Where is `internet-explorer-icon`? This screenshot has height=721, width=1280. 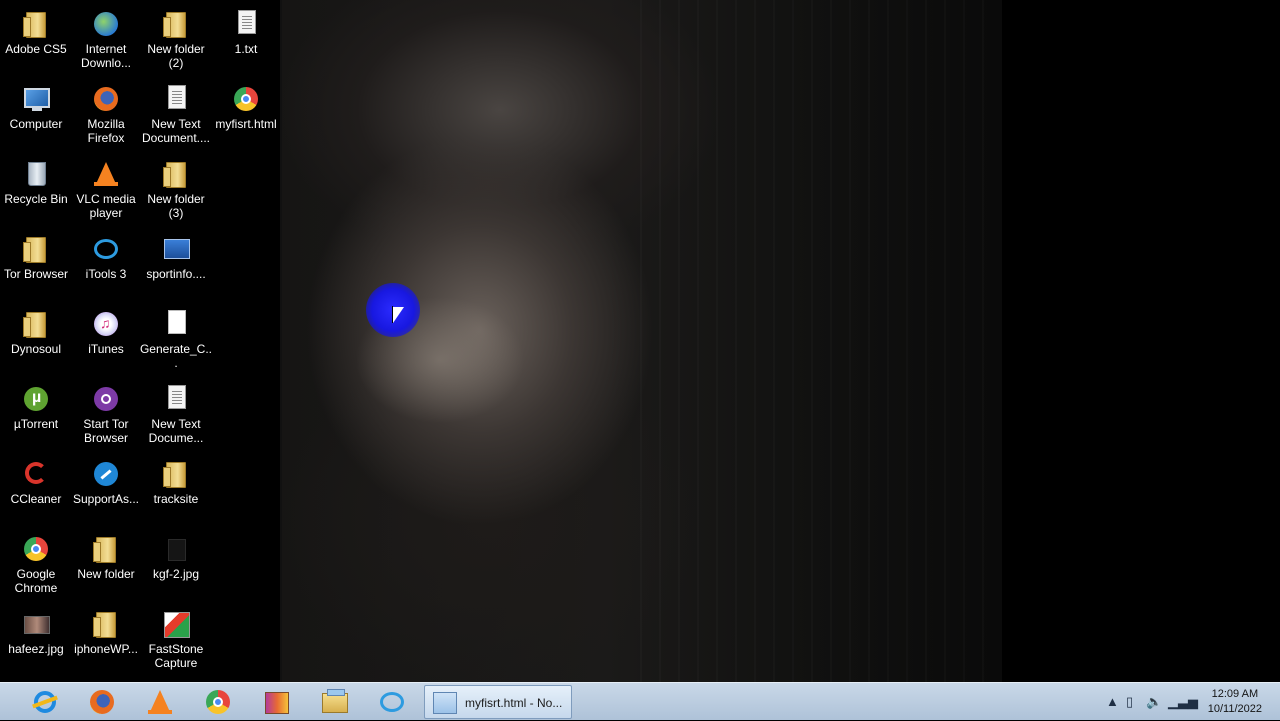 internet-explorer-icon is located at coordinates (45, 702).